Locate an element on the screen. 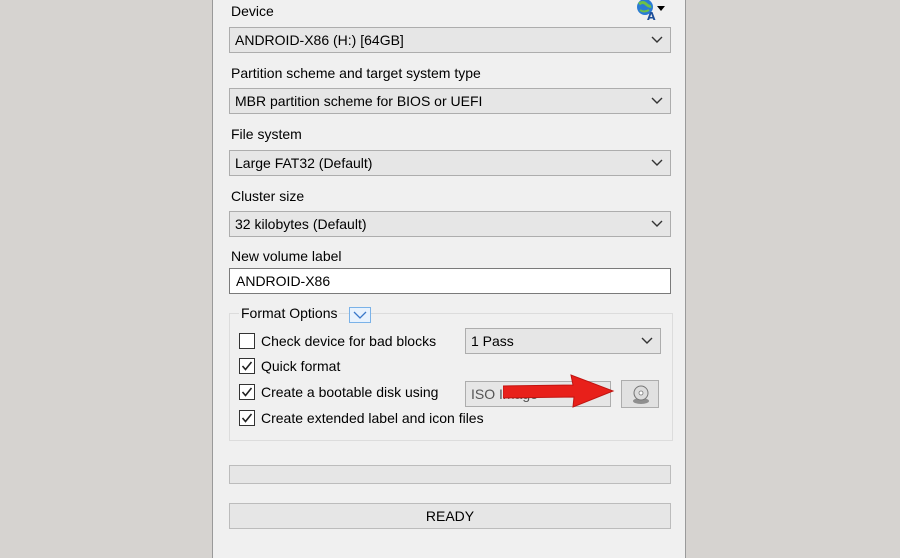 This screenshot has width=900, height=558. disc-drive-icon is located at coordinates (641, 394).